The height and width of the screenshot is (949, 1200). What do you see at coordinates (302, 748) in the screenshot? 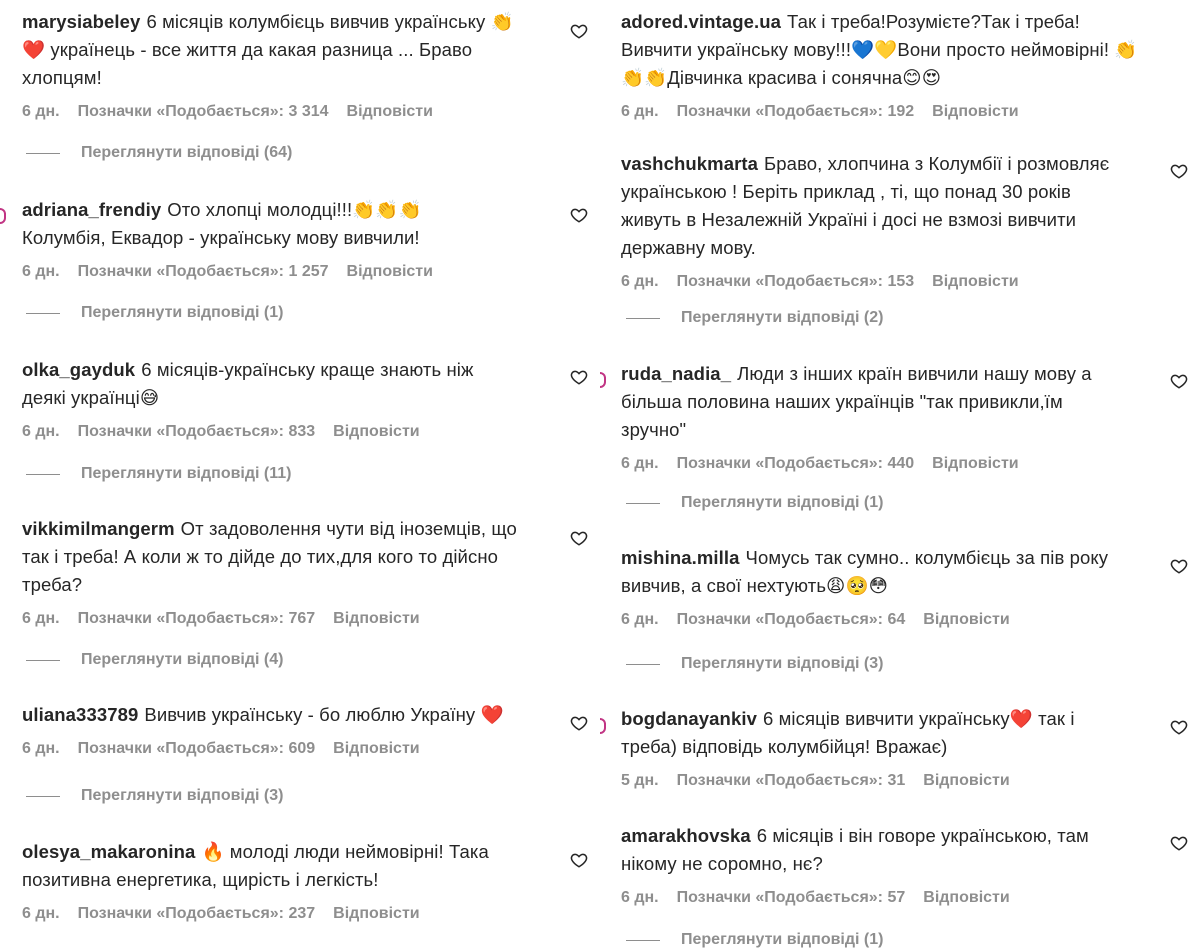
I see `likes-count: 609` at bounding box center [302, 748].